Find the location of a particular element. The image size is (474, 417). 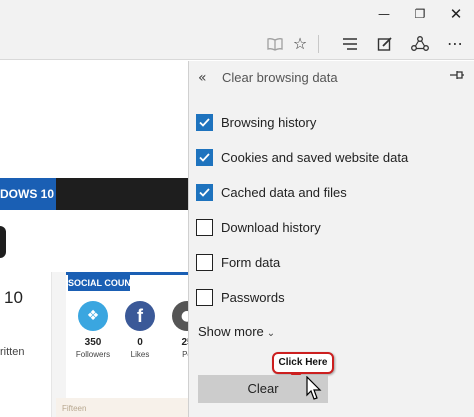

option-label: Download history is located at coordinates (271, 227).